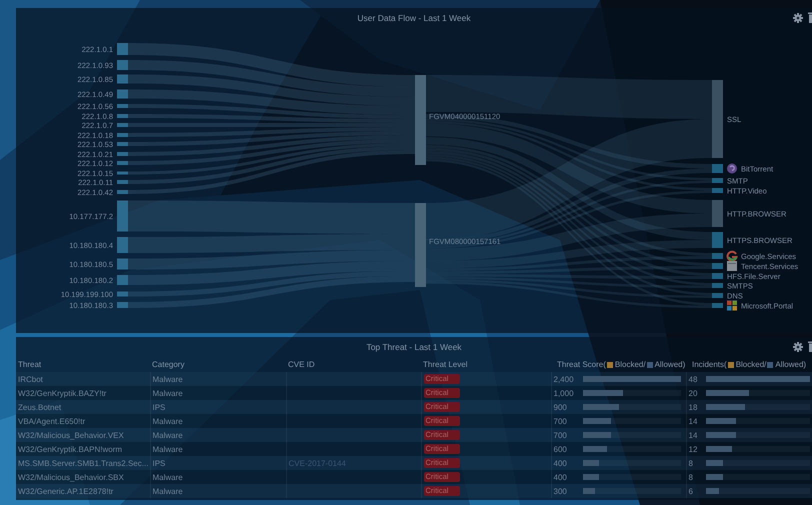 Image resolution: width=812 pixels, height=505 pixels. Describe the element at coordinates (83, 379) in the screenshot. I see `threat-name: IRCbot` at that location.